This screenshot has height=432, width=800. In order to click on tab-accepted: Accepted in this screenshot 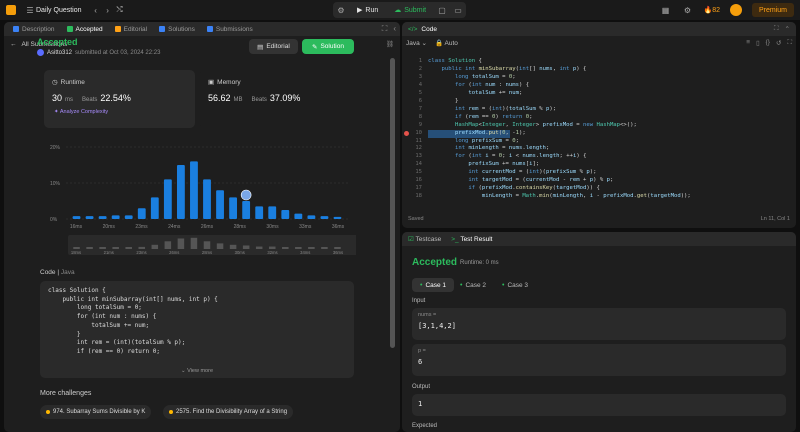, I will do `click(85, 29)`.